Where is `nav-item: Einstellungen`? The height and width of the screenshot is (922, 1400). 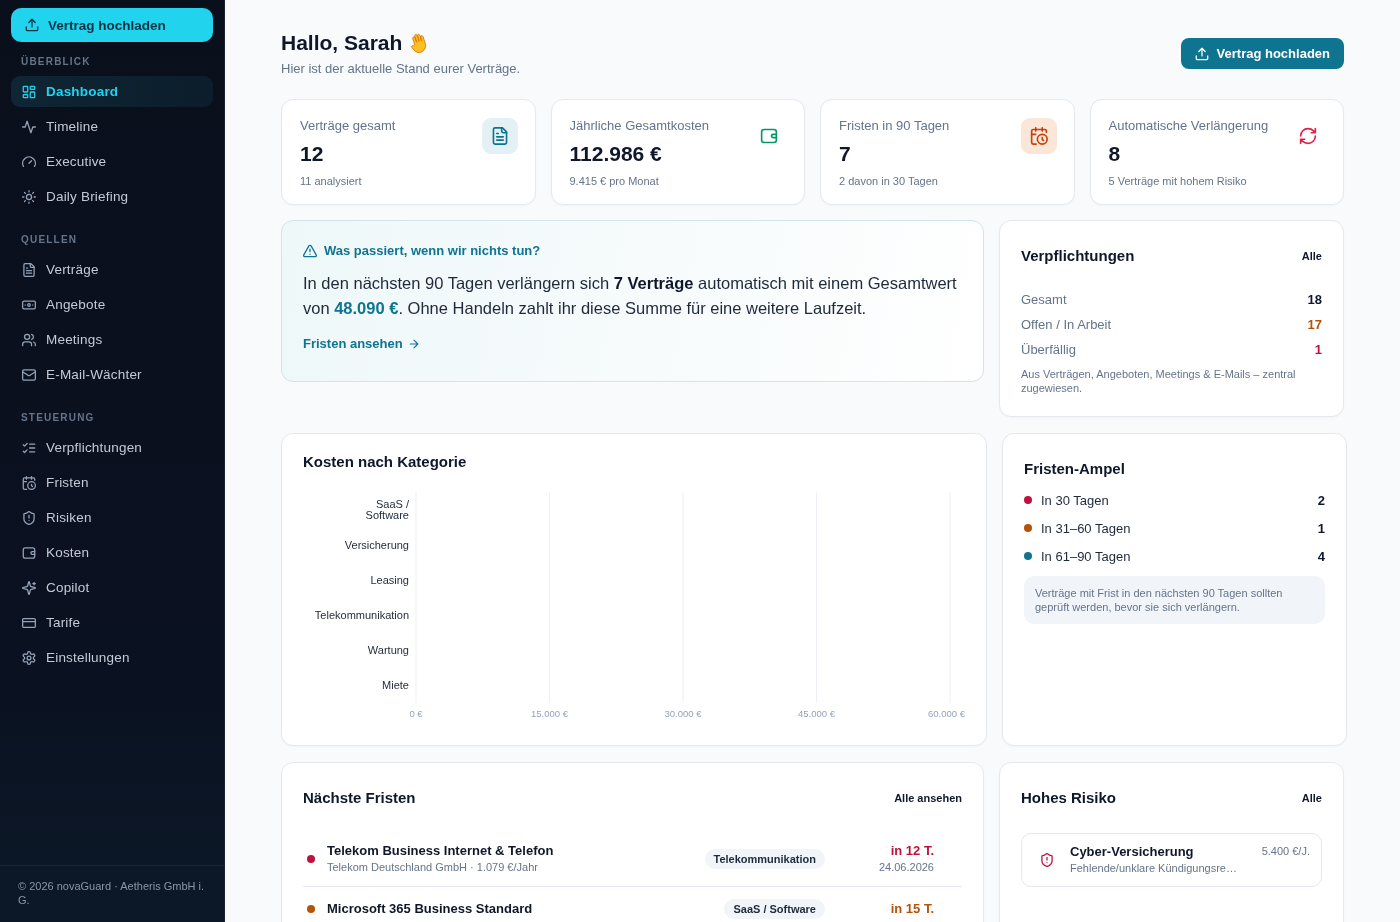 nav-item: Einstellungen is located at coordinates (112, 657).